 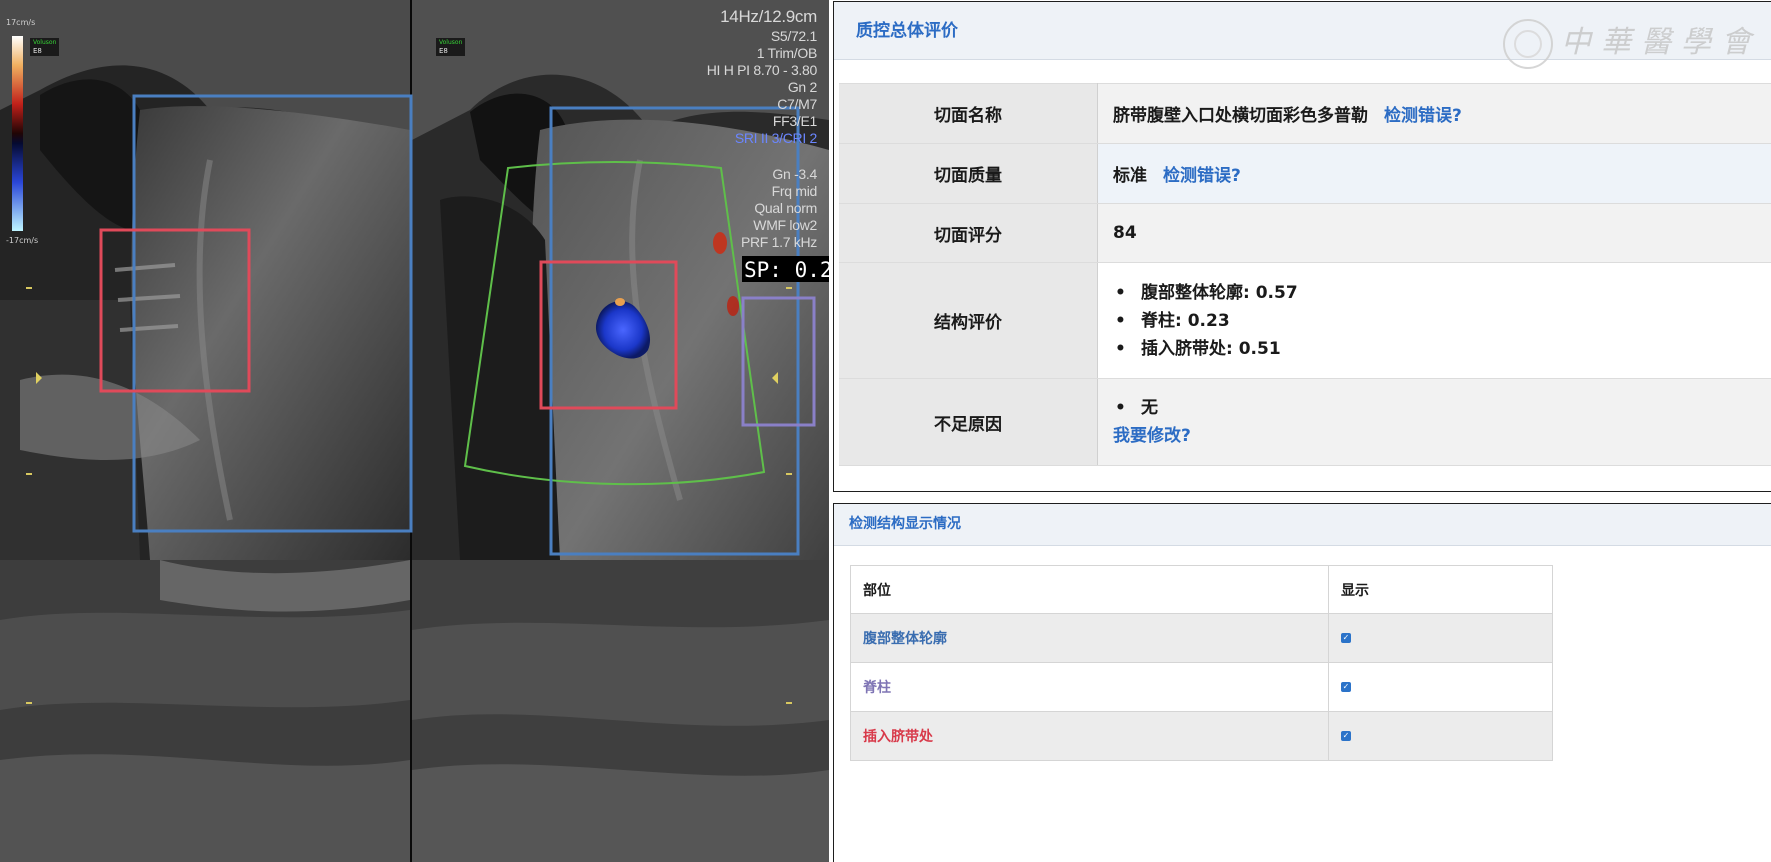 I want to click on table-row: 切面质量 标准 检测错误?, so click(x=1305, y=173).